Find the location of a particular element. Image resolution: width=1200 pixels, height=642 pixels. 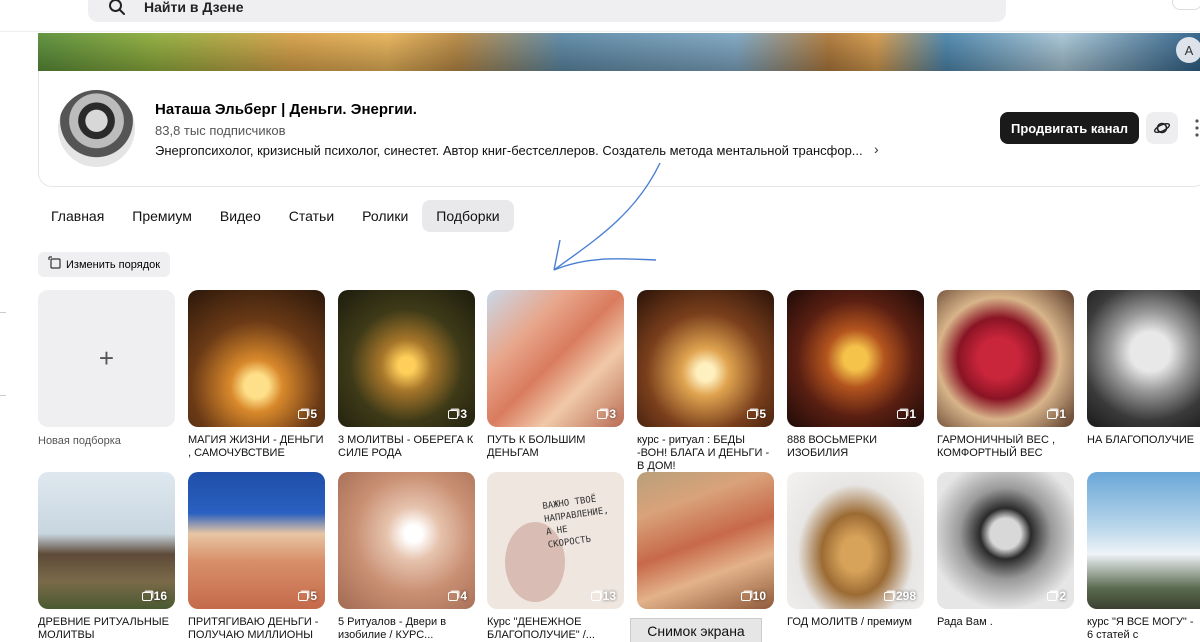

new-collection-tile: + is located at coordinates (106, 358).